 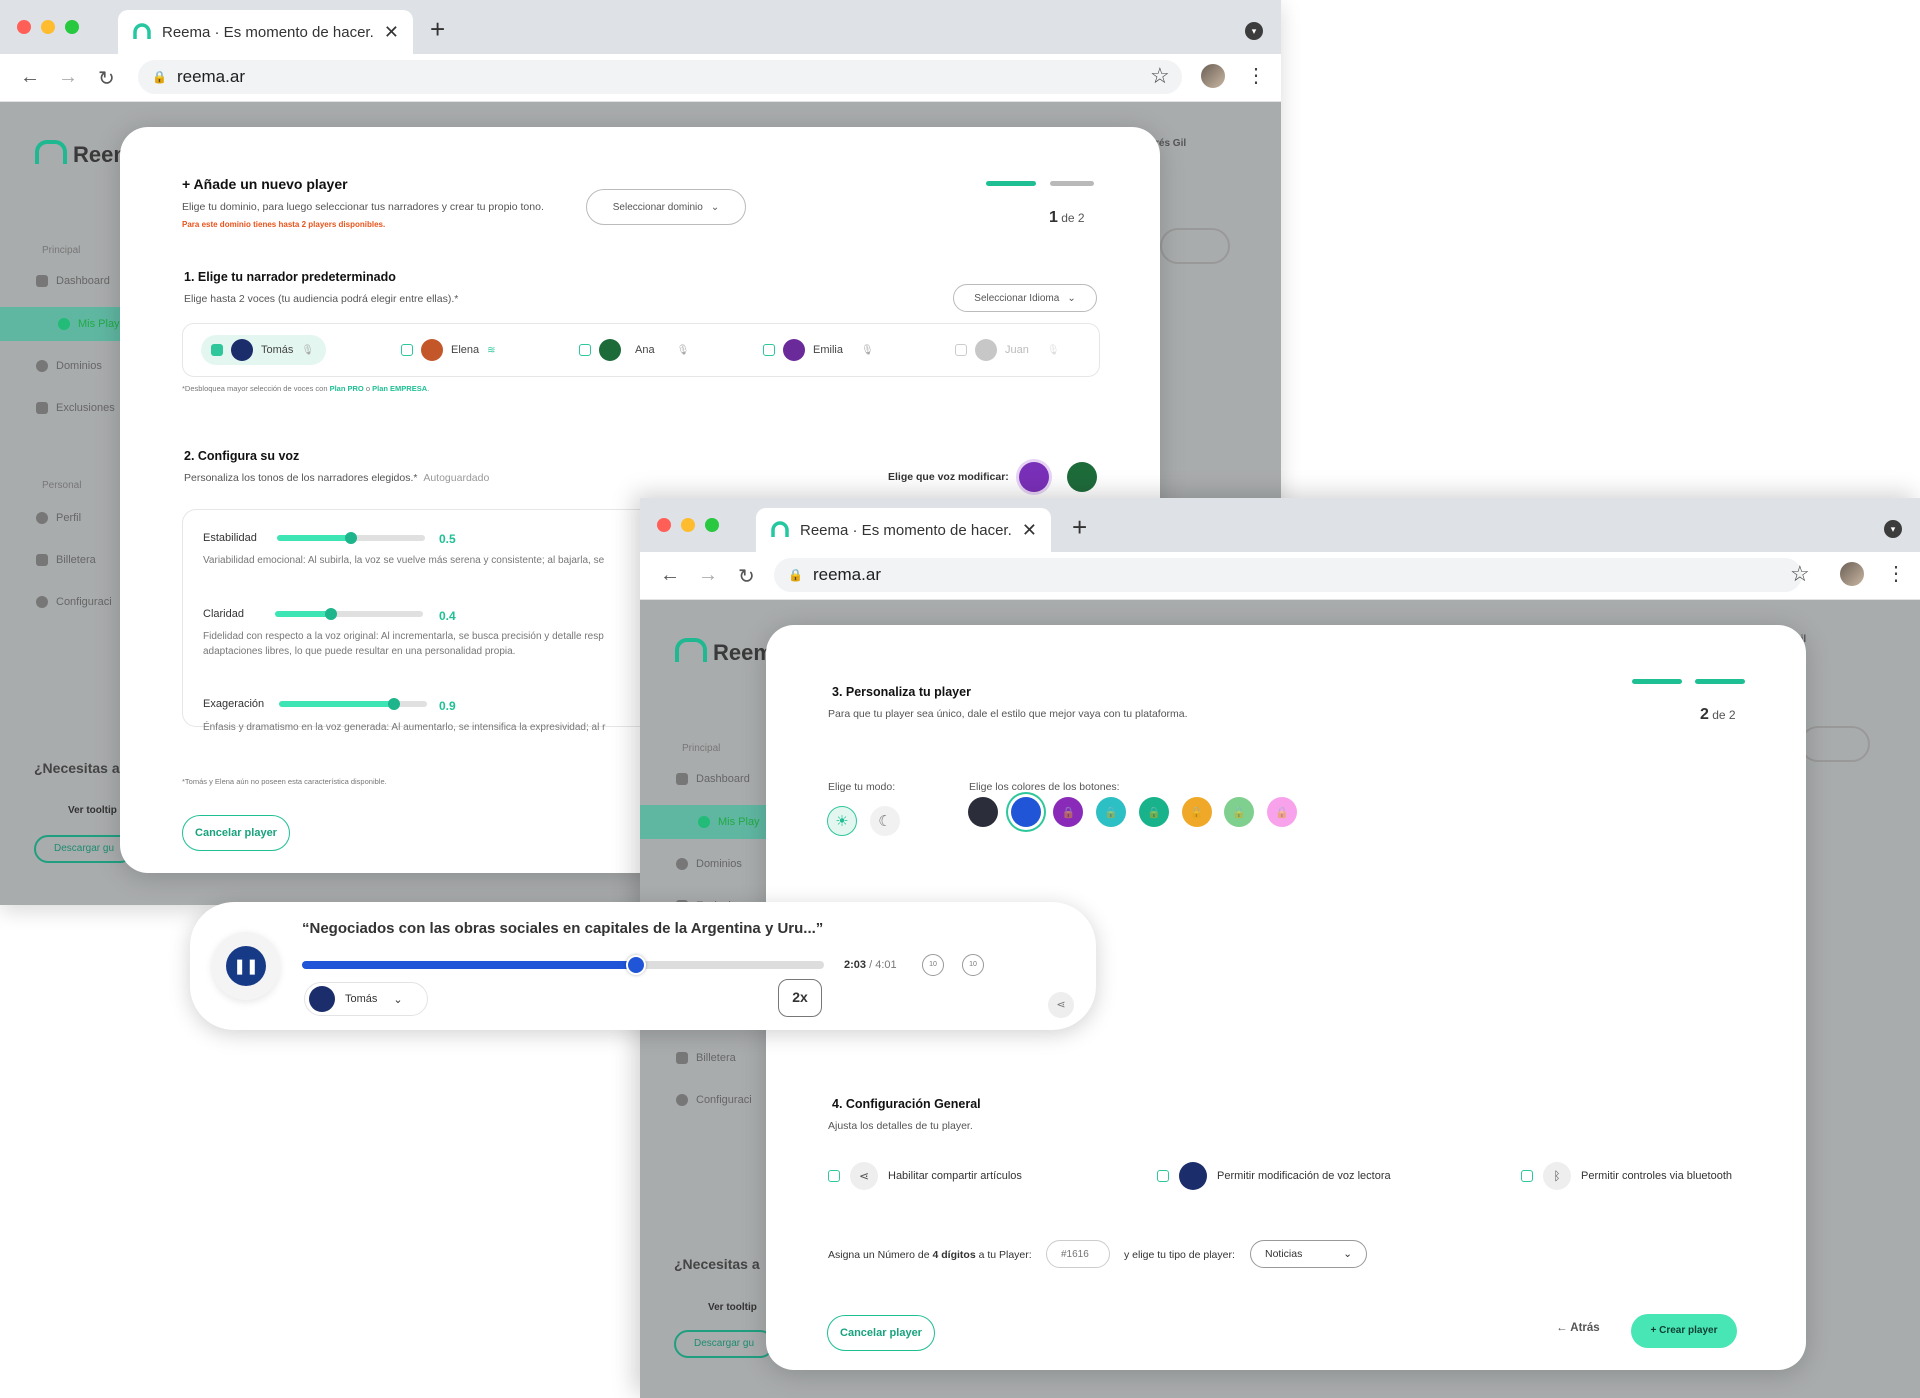 I want to click on back-button: ← Atrás, so click(x=1578, y=1328).